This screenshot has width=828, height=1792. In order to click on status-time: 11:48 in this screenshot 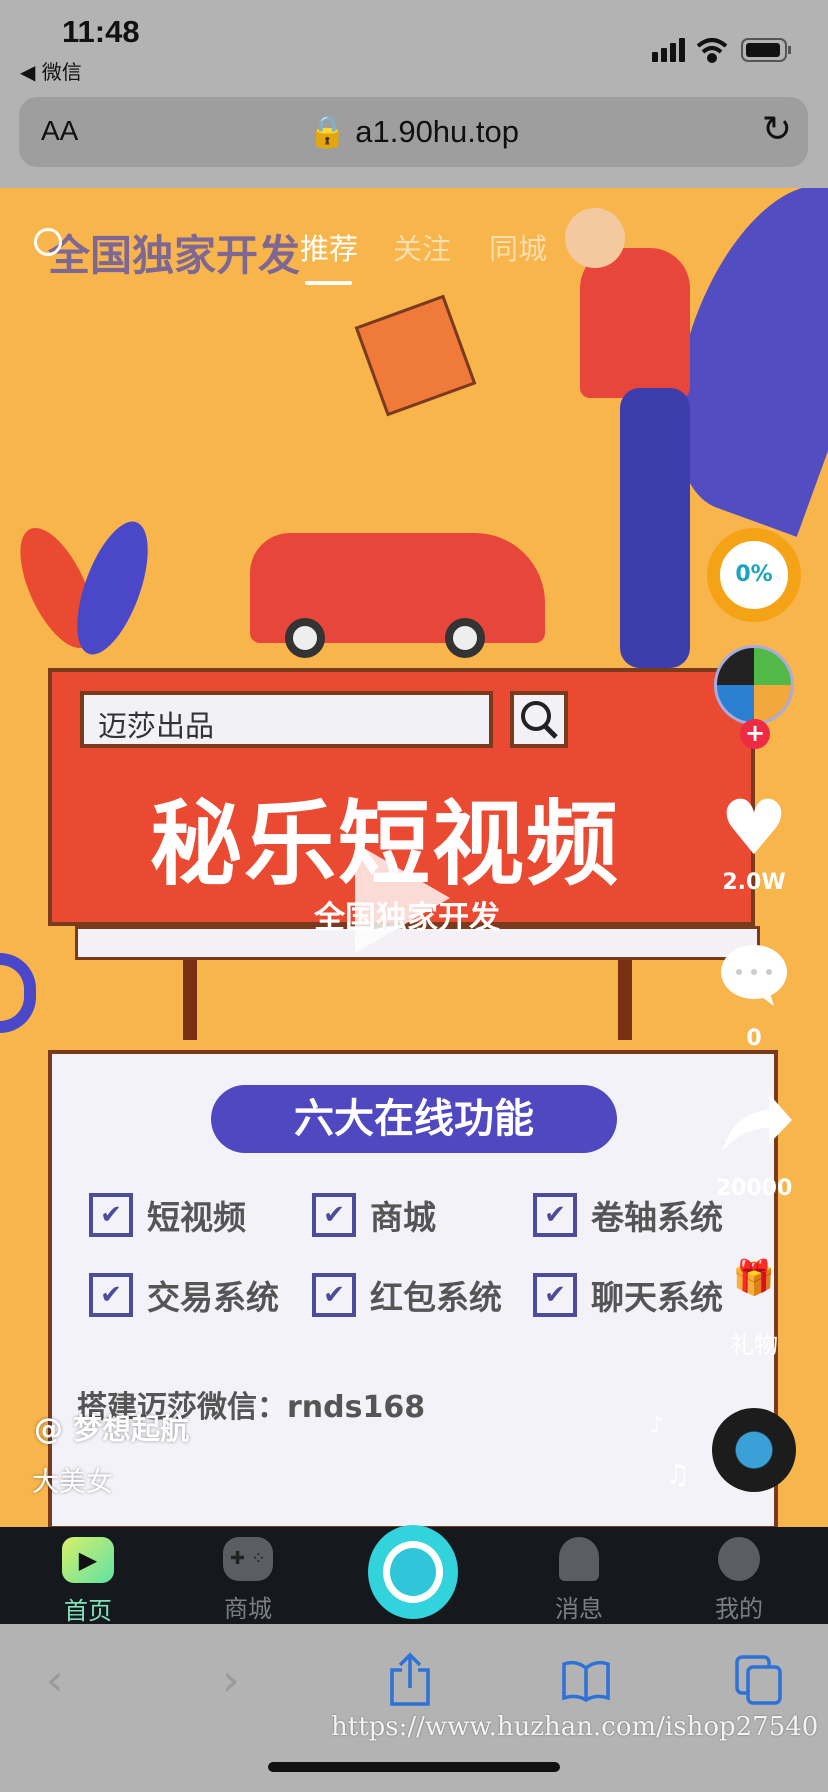, I will do `click(101, 31)`.